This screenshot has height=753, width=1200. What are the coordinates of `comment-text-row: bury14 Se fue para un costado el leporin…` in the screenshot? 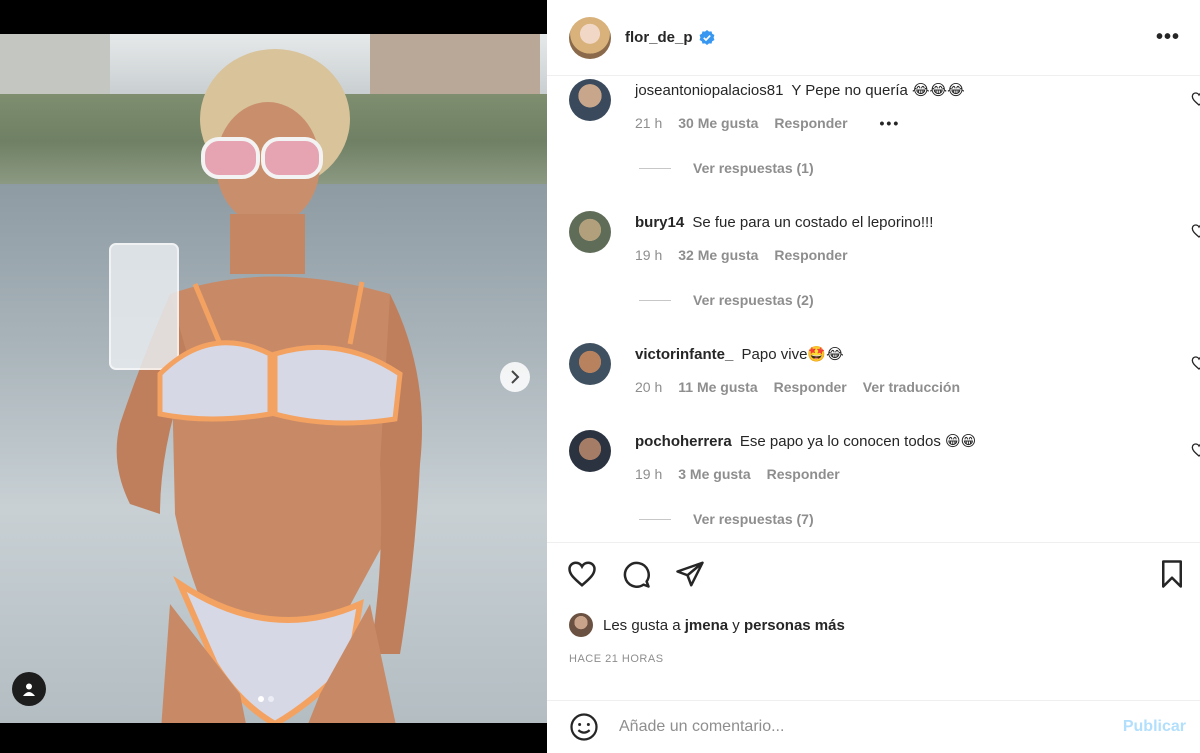 It's located at (895, 223).